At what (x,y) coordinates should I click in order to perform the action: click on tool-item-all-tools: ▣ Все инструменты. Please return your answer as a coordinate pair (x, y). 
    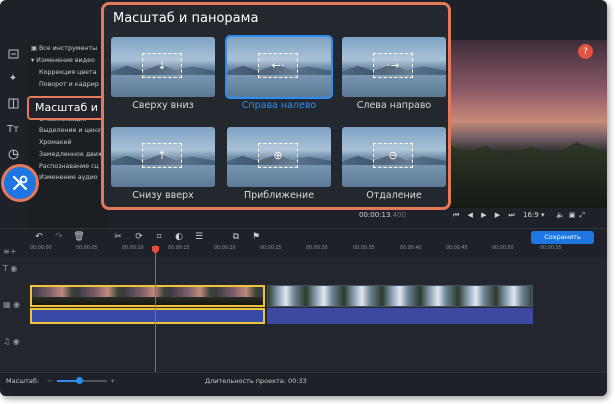
    Looking at the image, I should click on (64, 48).